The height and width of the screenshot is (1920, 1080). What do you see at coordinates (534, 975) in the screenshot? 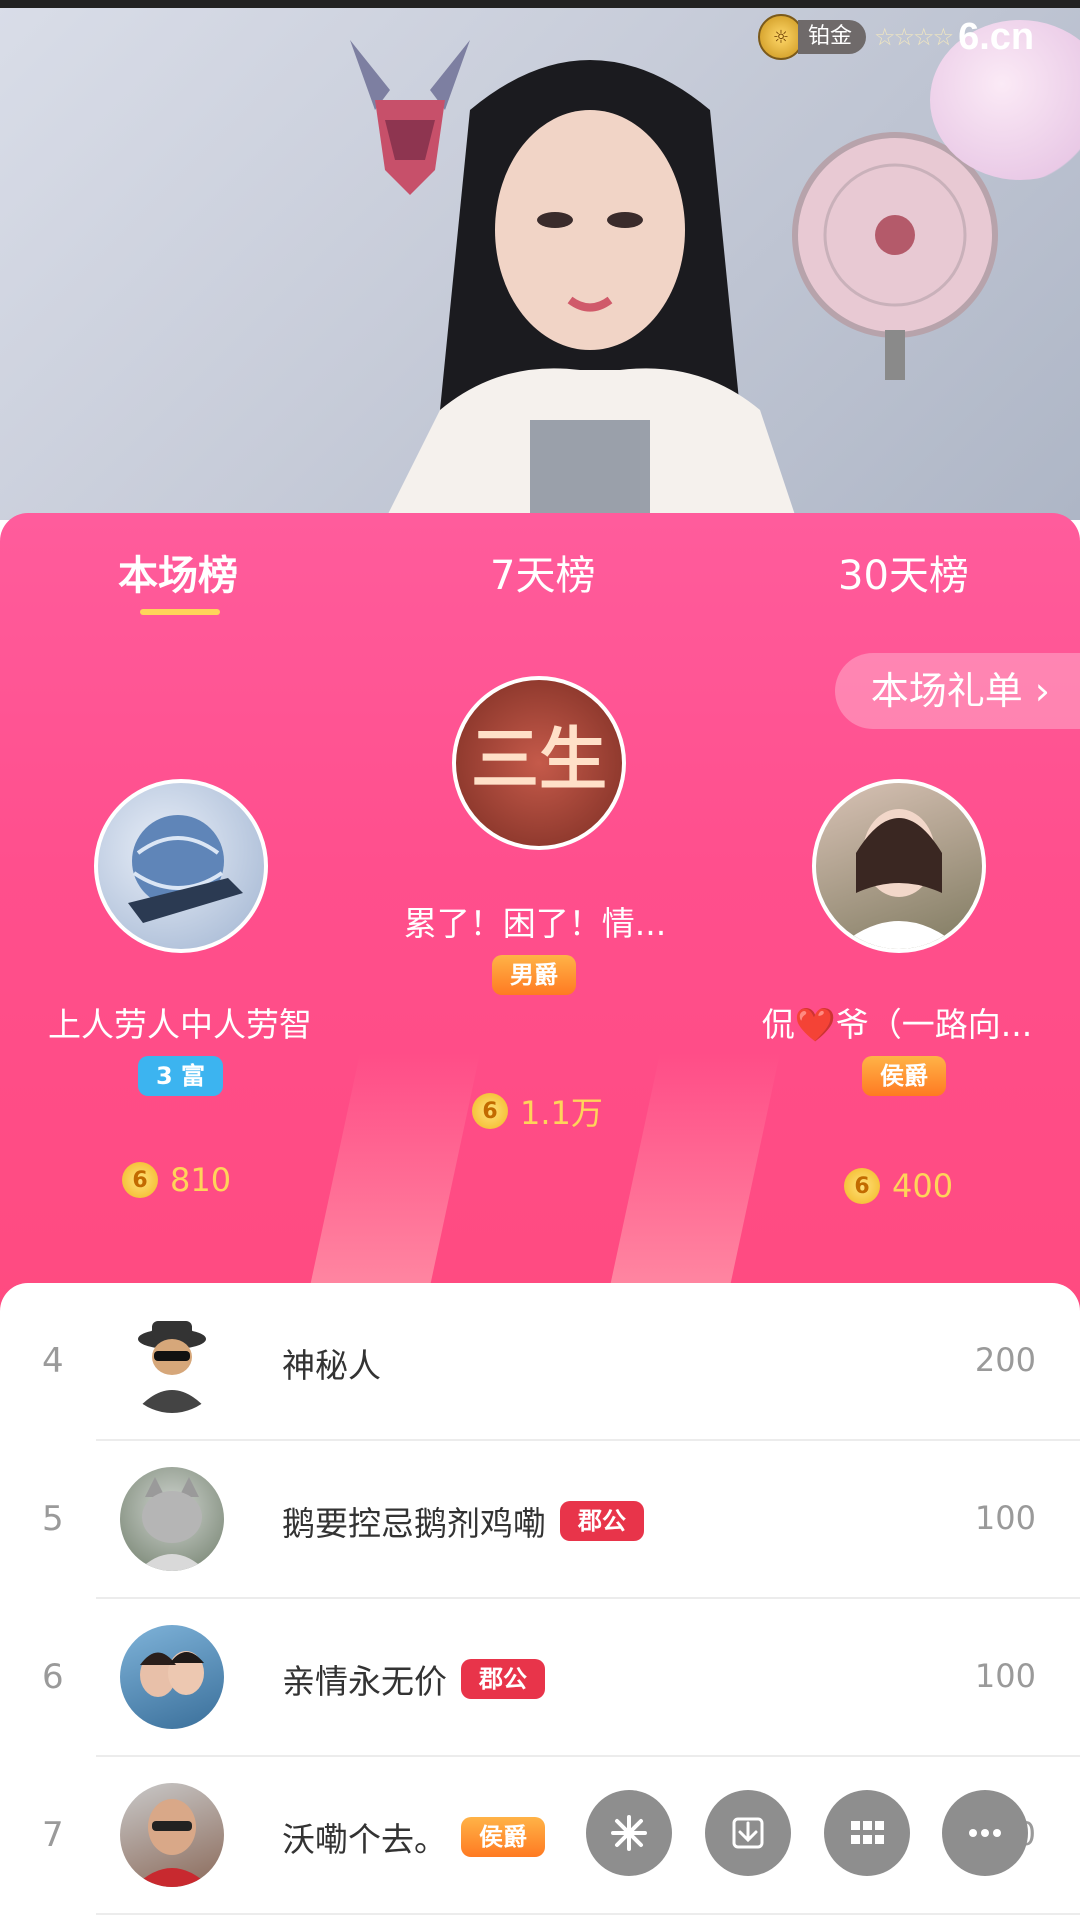
I see `first-place-title-badge: 男爵` at bounding box center [534, 975].